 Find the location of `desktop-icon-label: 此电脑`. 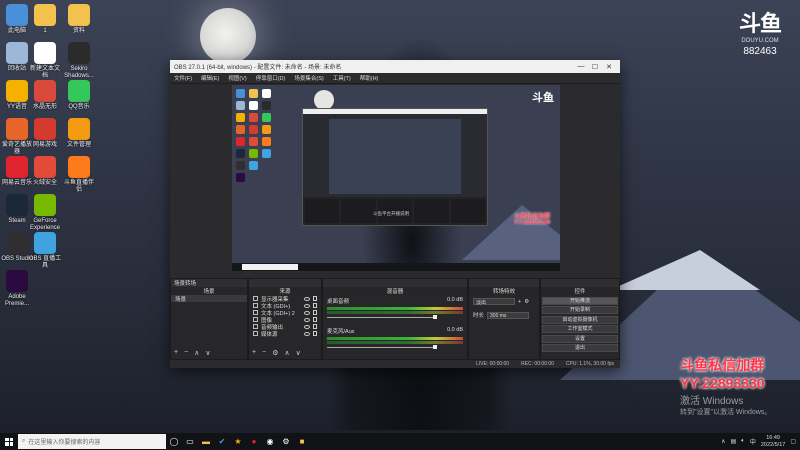

desktop-icon-label: 此电脑 is located at coordinates (16, 31).